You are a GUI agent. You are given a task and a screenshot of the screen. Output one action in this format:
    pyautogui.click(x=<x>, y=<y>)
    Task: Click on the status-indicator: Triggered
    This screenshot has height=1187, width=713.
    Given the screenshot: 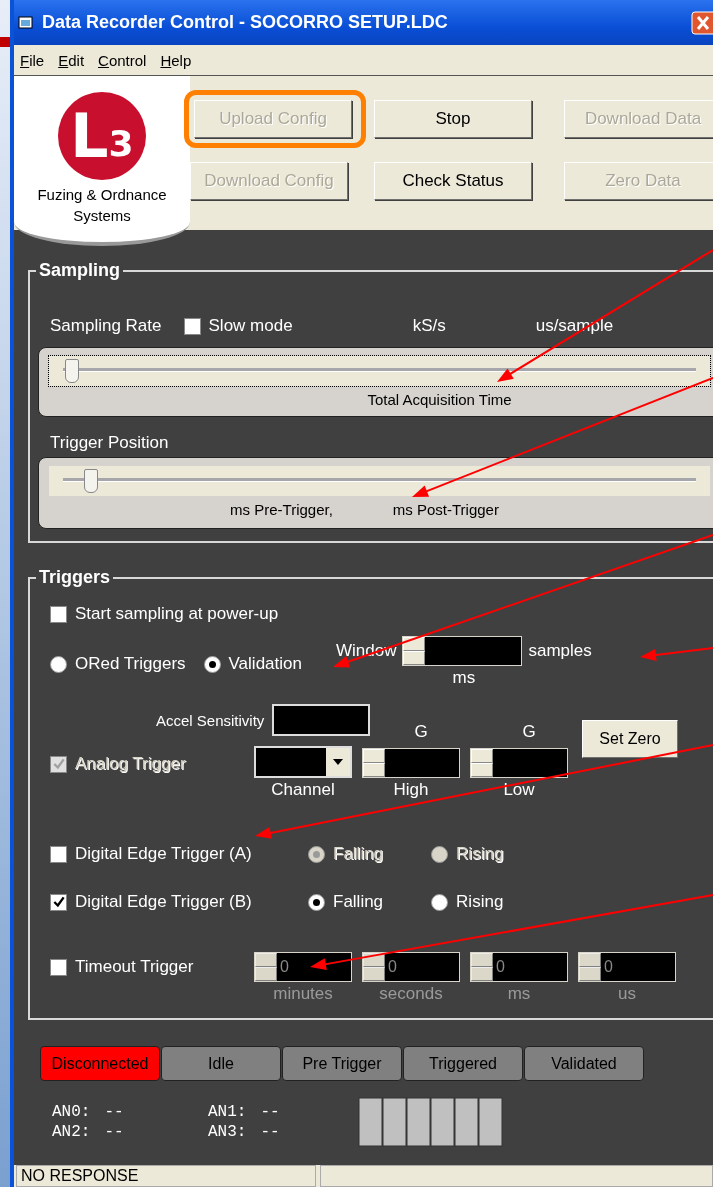 What is the action you would take?
    pyautogui.click(x=463, y=1063)
    